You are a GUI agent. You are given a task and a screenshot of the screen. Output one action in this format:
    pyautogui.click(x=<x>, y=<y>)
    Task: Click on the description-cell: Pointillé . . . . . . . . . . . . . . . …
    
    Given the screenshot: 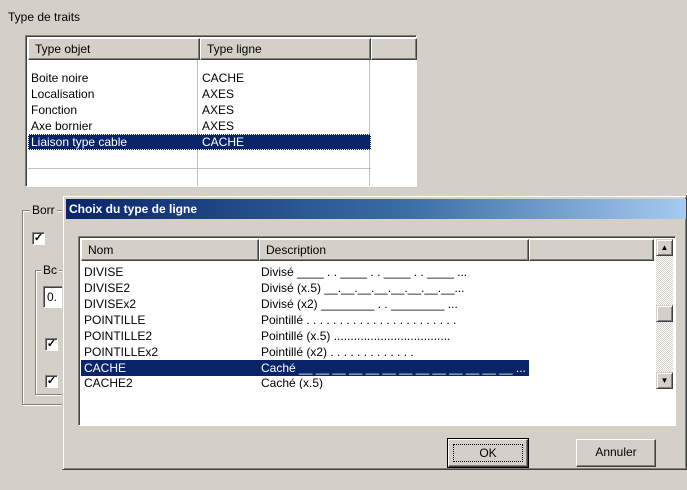 What is the action you would take?
    pyautogui.click(x=359, y=320)
    